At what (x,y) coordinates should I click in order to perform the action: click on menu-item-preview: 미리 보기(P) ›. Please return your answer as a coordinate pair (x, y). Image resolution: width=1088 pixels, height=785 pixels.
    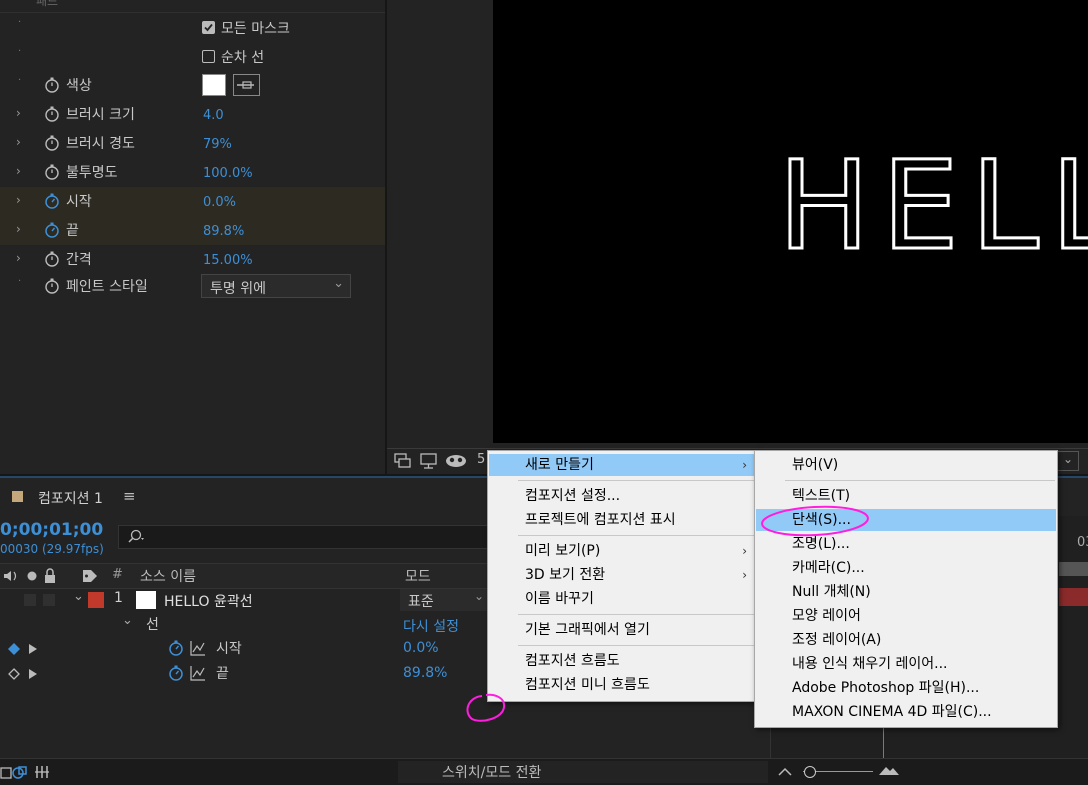
    Looking at the image, I should click on (622, 551).